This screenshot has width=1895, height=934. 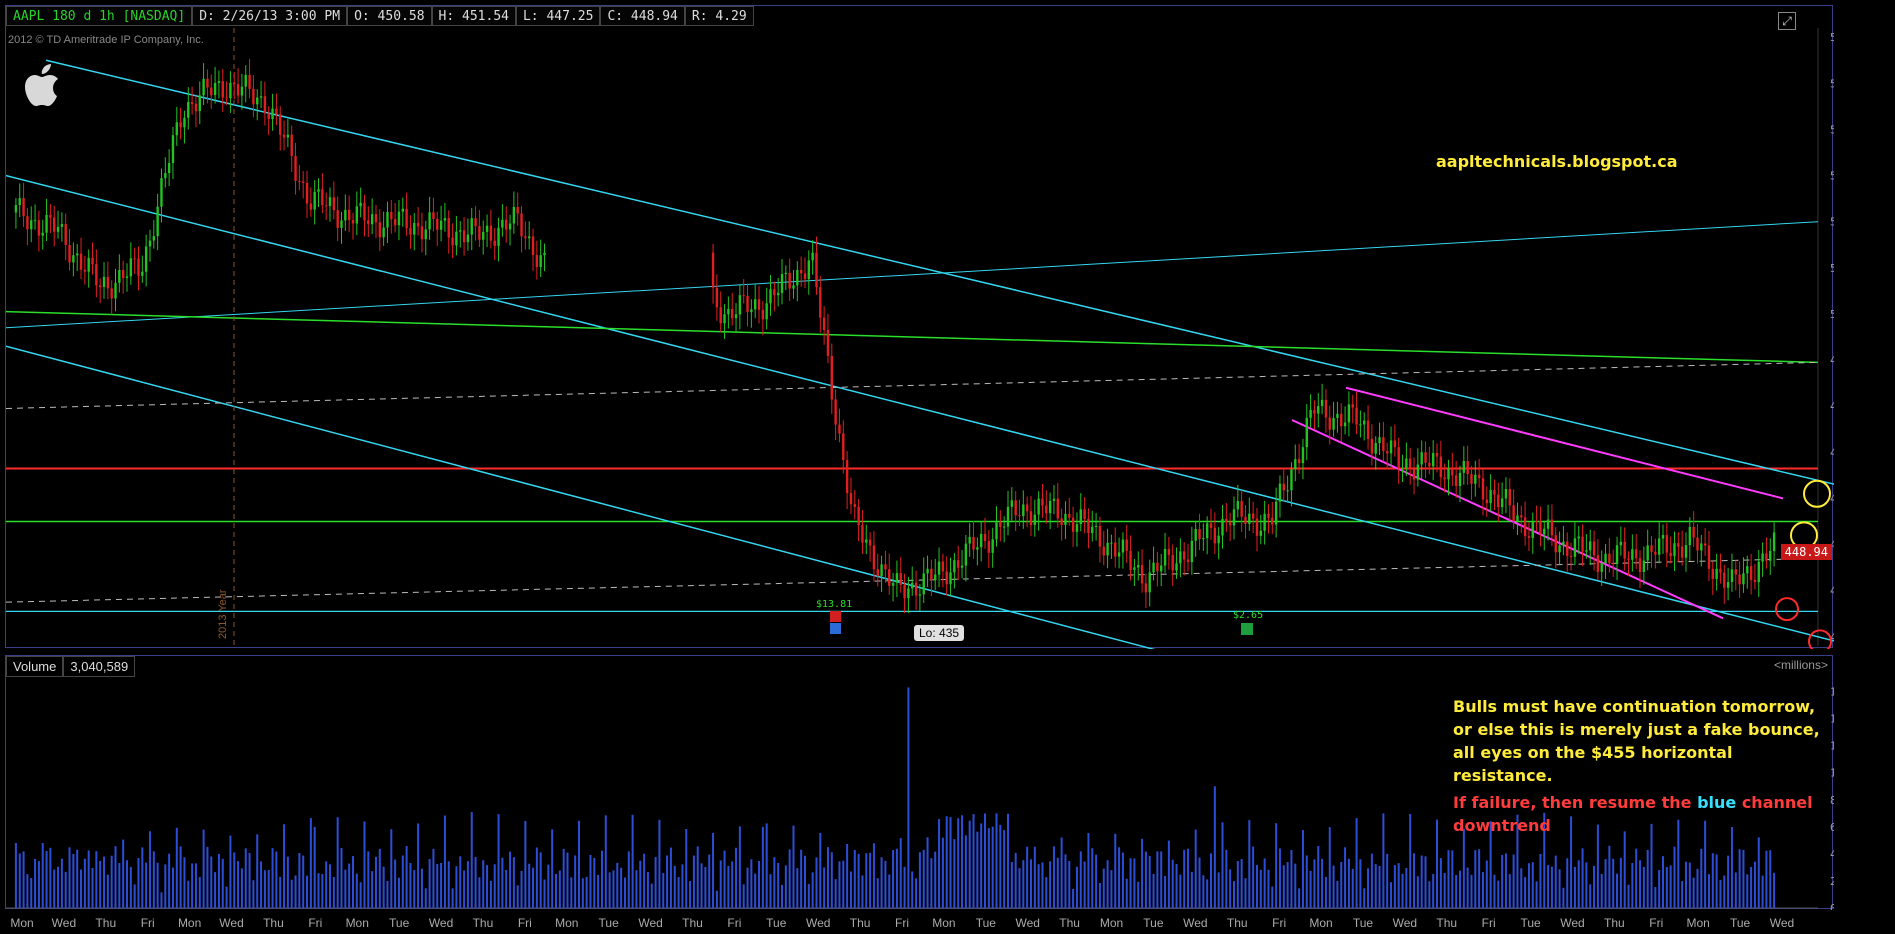 I want to click on x-tick-label: Thu, so click(x=1446, y=923).